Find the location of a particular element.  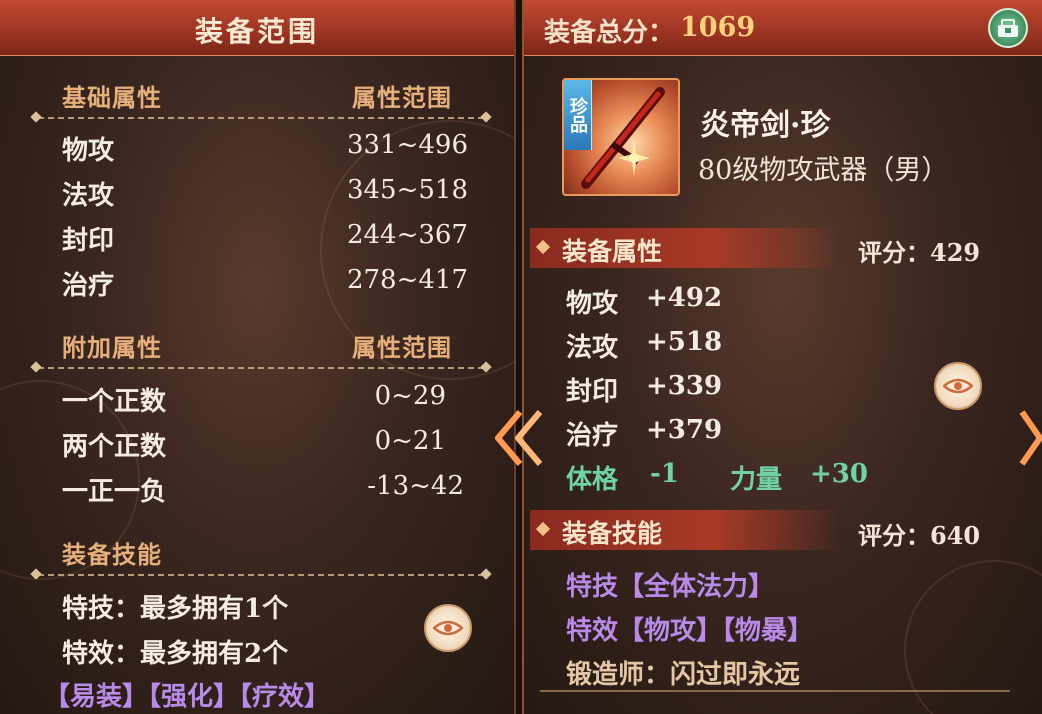

attr-value: +518 is located at coordinates (684, 342).